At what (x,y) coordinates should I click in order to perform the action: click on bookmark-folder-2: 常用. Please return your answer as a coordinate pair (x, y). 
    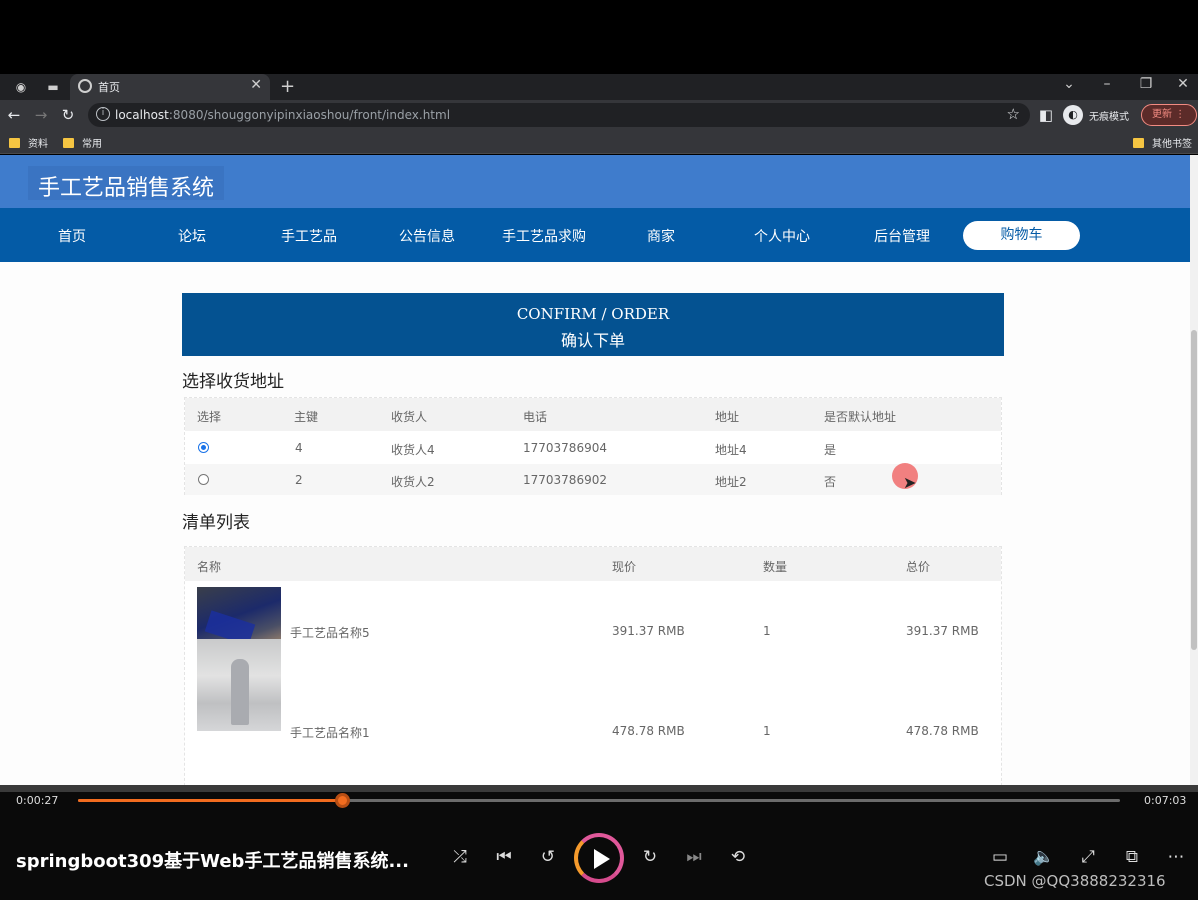
    Looking at the image, I should click on (82, 142).